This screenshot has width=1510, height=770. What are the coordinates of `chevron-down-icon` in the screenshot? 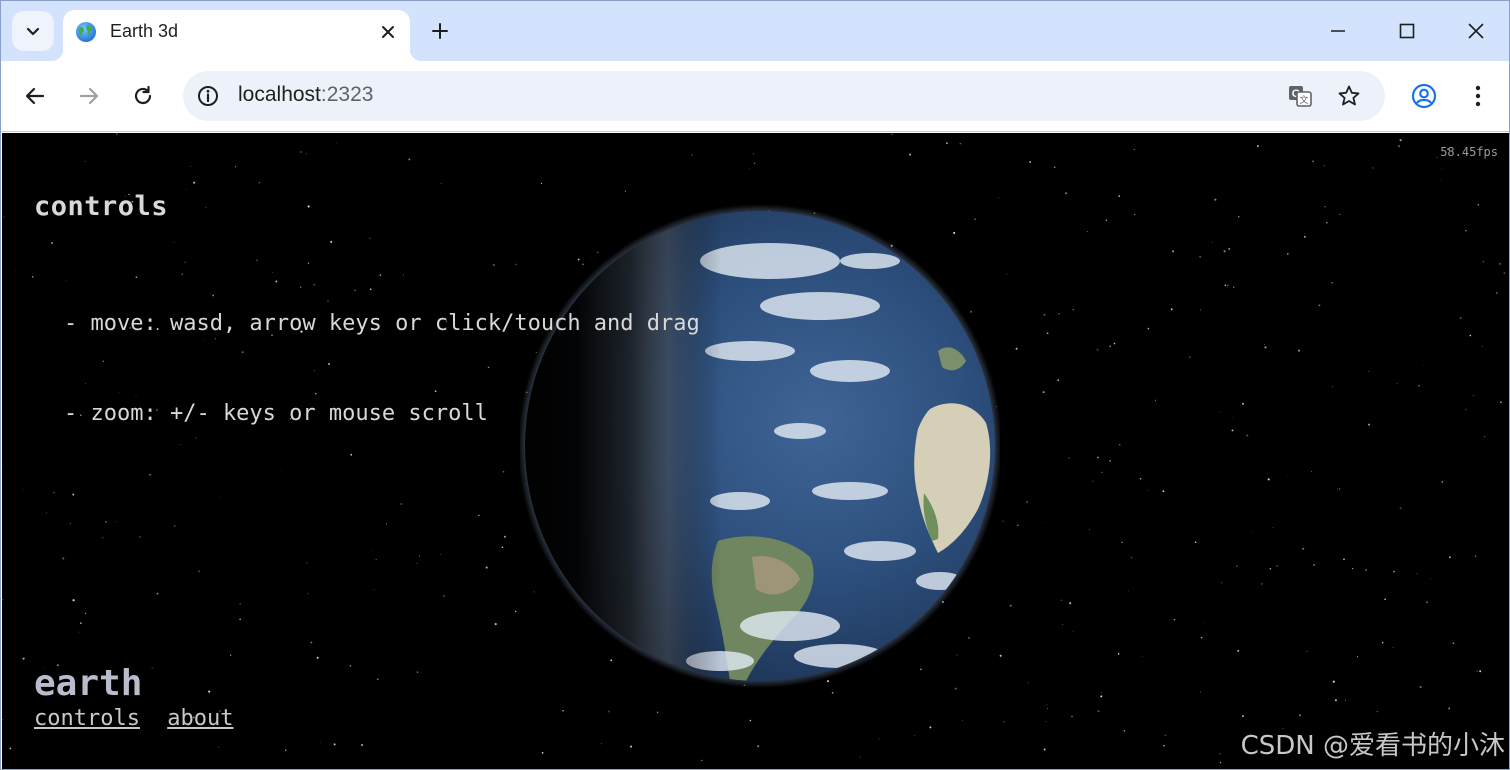 It's located at (33, 31).